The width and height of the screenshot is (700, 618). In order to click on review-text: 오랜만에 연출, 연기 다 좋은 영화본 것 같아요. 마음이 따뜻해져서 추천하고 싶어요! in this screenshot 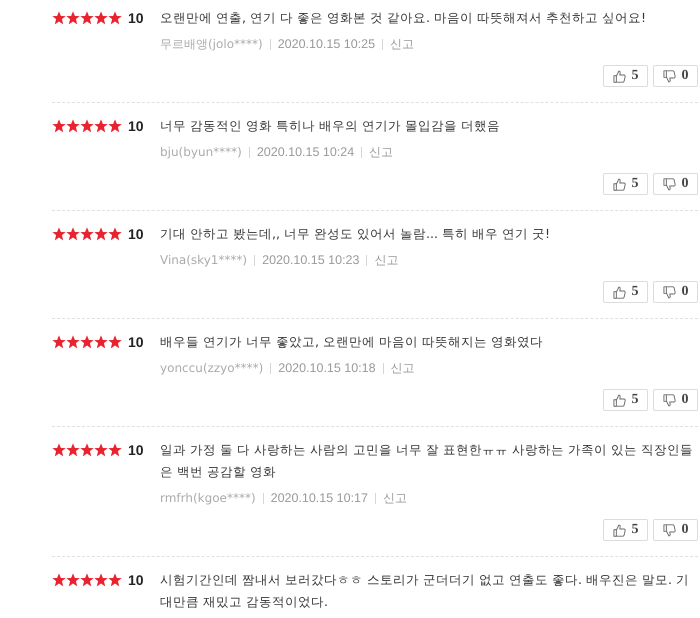, I will do `click(404, 18)`.